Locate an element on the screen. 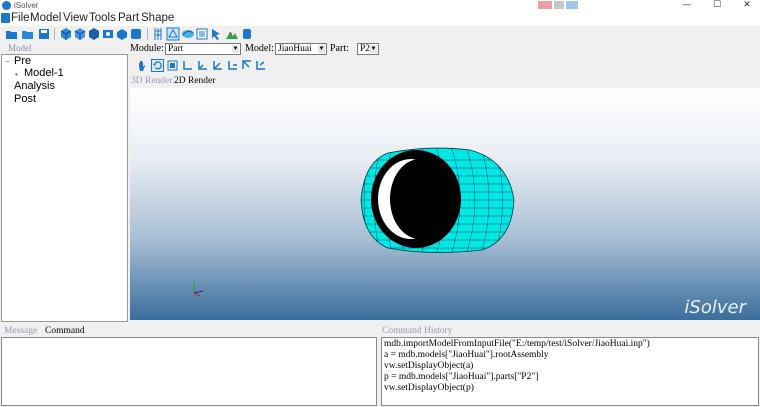 The width and height of the screenshot is (760, 407). menu-model: Model is located at coordinates (45, 18).